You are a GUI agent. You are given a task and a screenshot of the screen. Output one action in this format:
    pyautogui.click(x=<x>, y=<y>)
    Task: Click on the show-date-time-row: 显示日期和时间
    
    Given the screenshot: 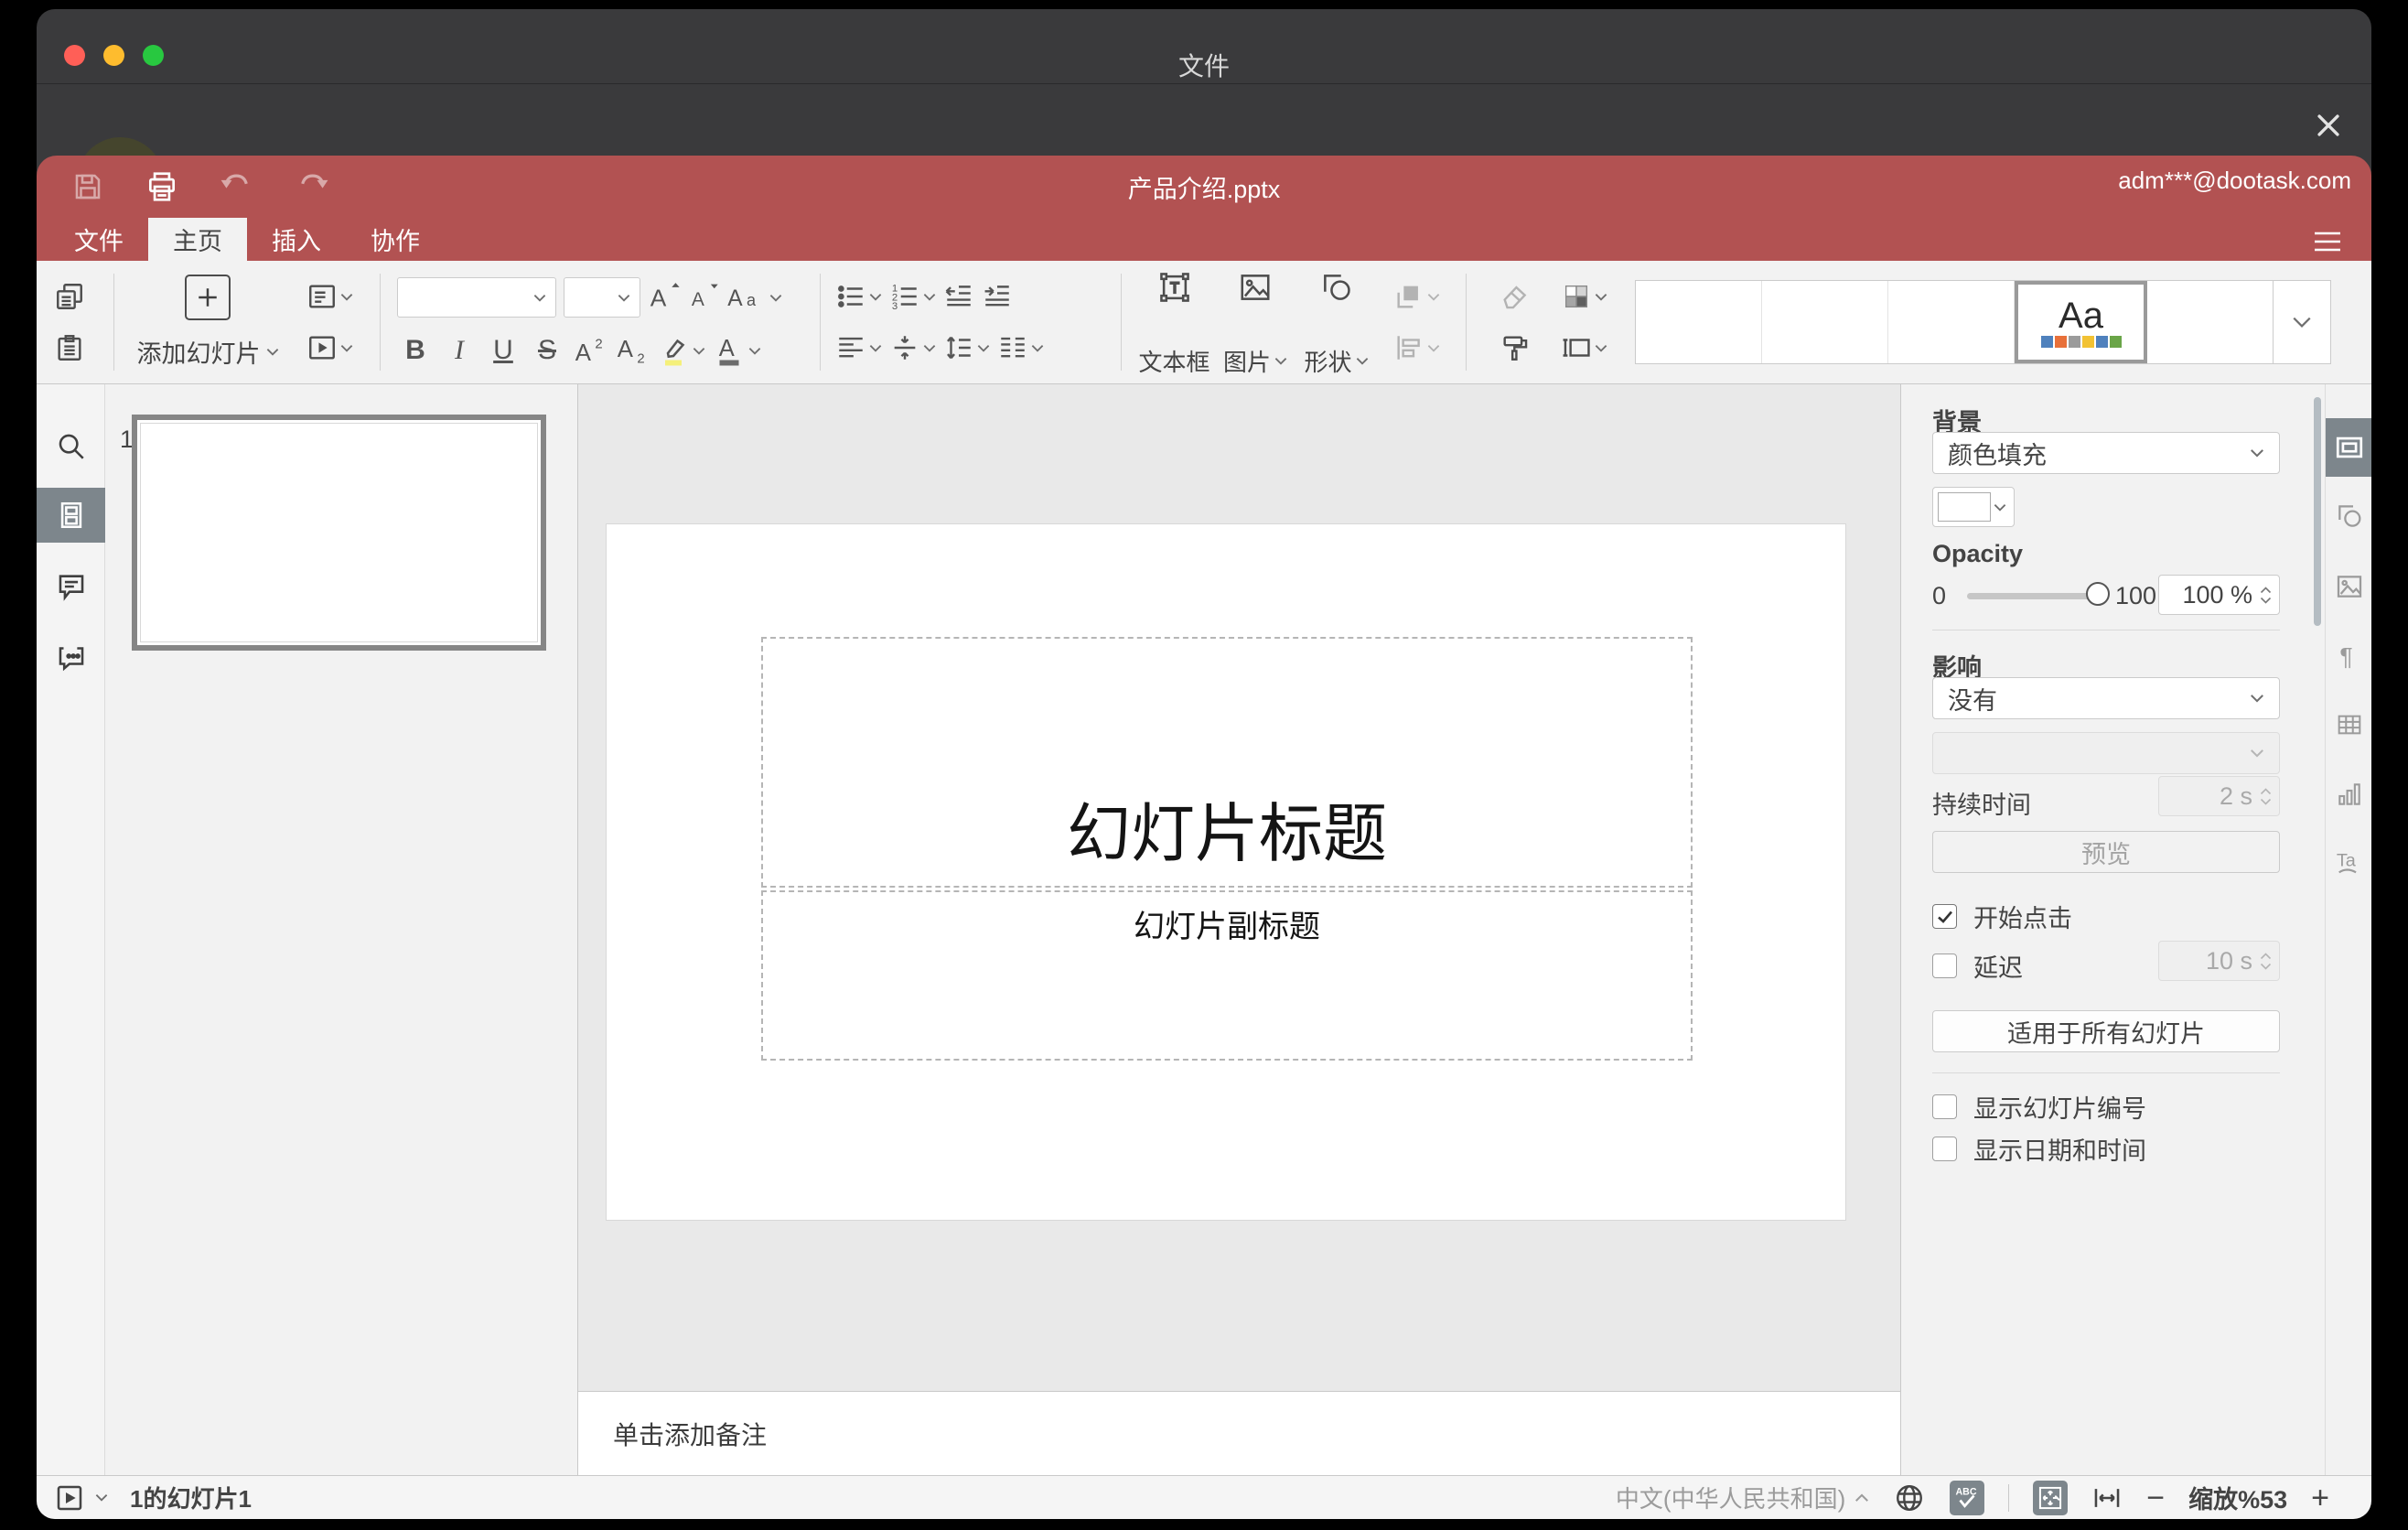 What is the action you would take?
    pyautogui.click(x=2039, y=1149)
    